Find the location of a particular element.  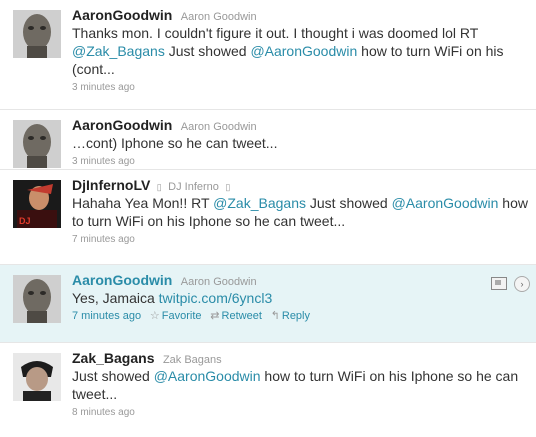

tweet-text: Yes, Jamaica twitpic.com/6yncl3 is located at coordinates (300, 298).